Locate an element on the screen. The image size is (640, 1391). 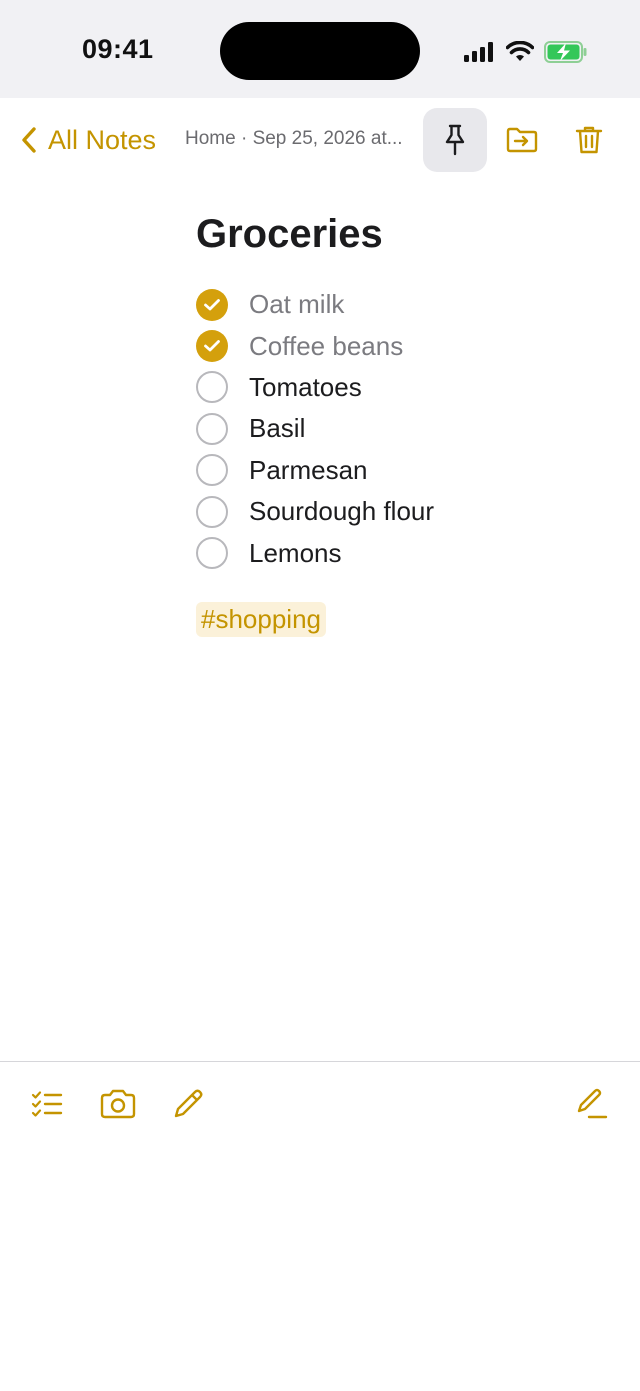
status-time: 09:41 is located at coordinates (118, 49).